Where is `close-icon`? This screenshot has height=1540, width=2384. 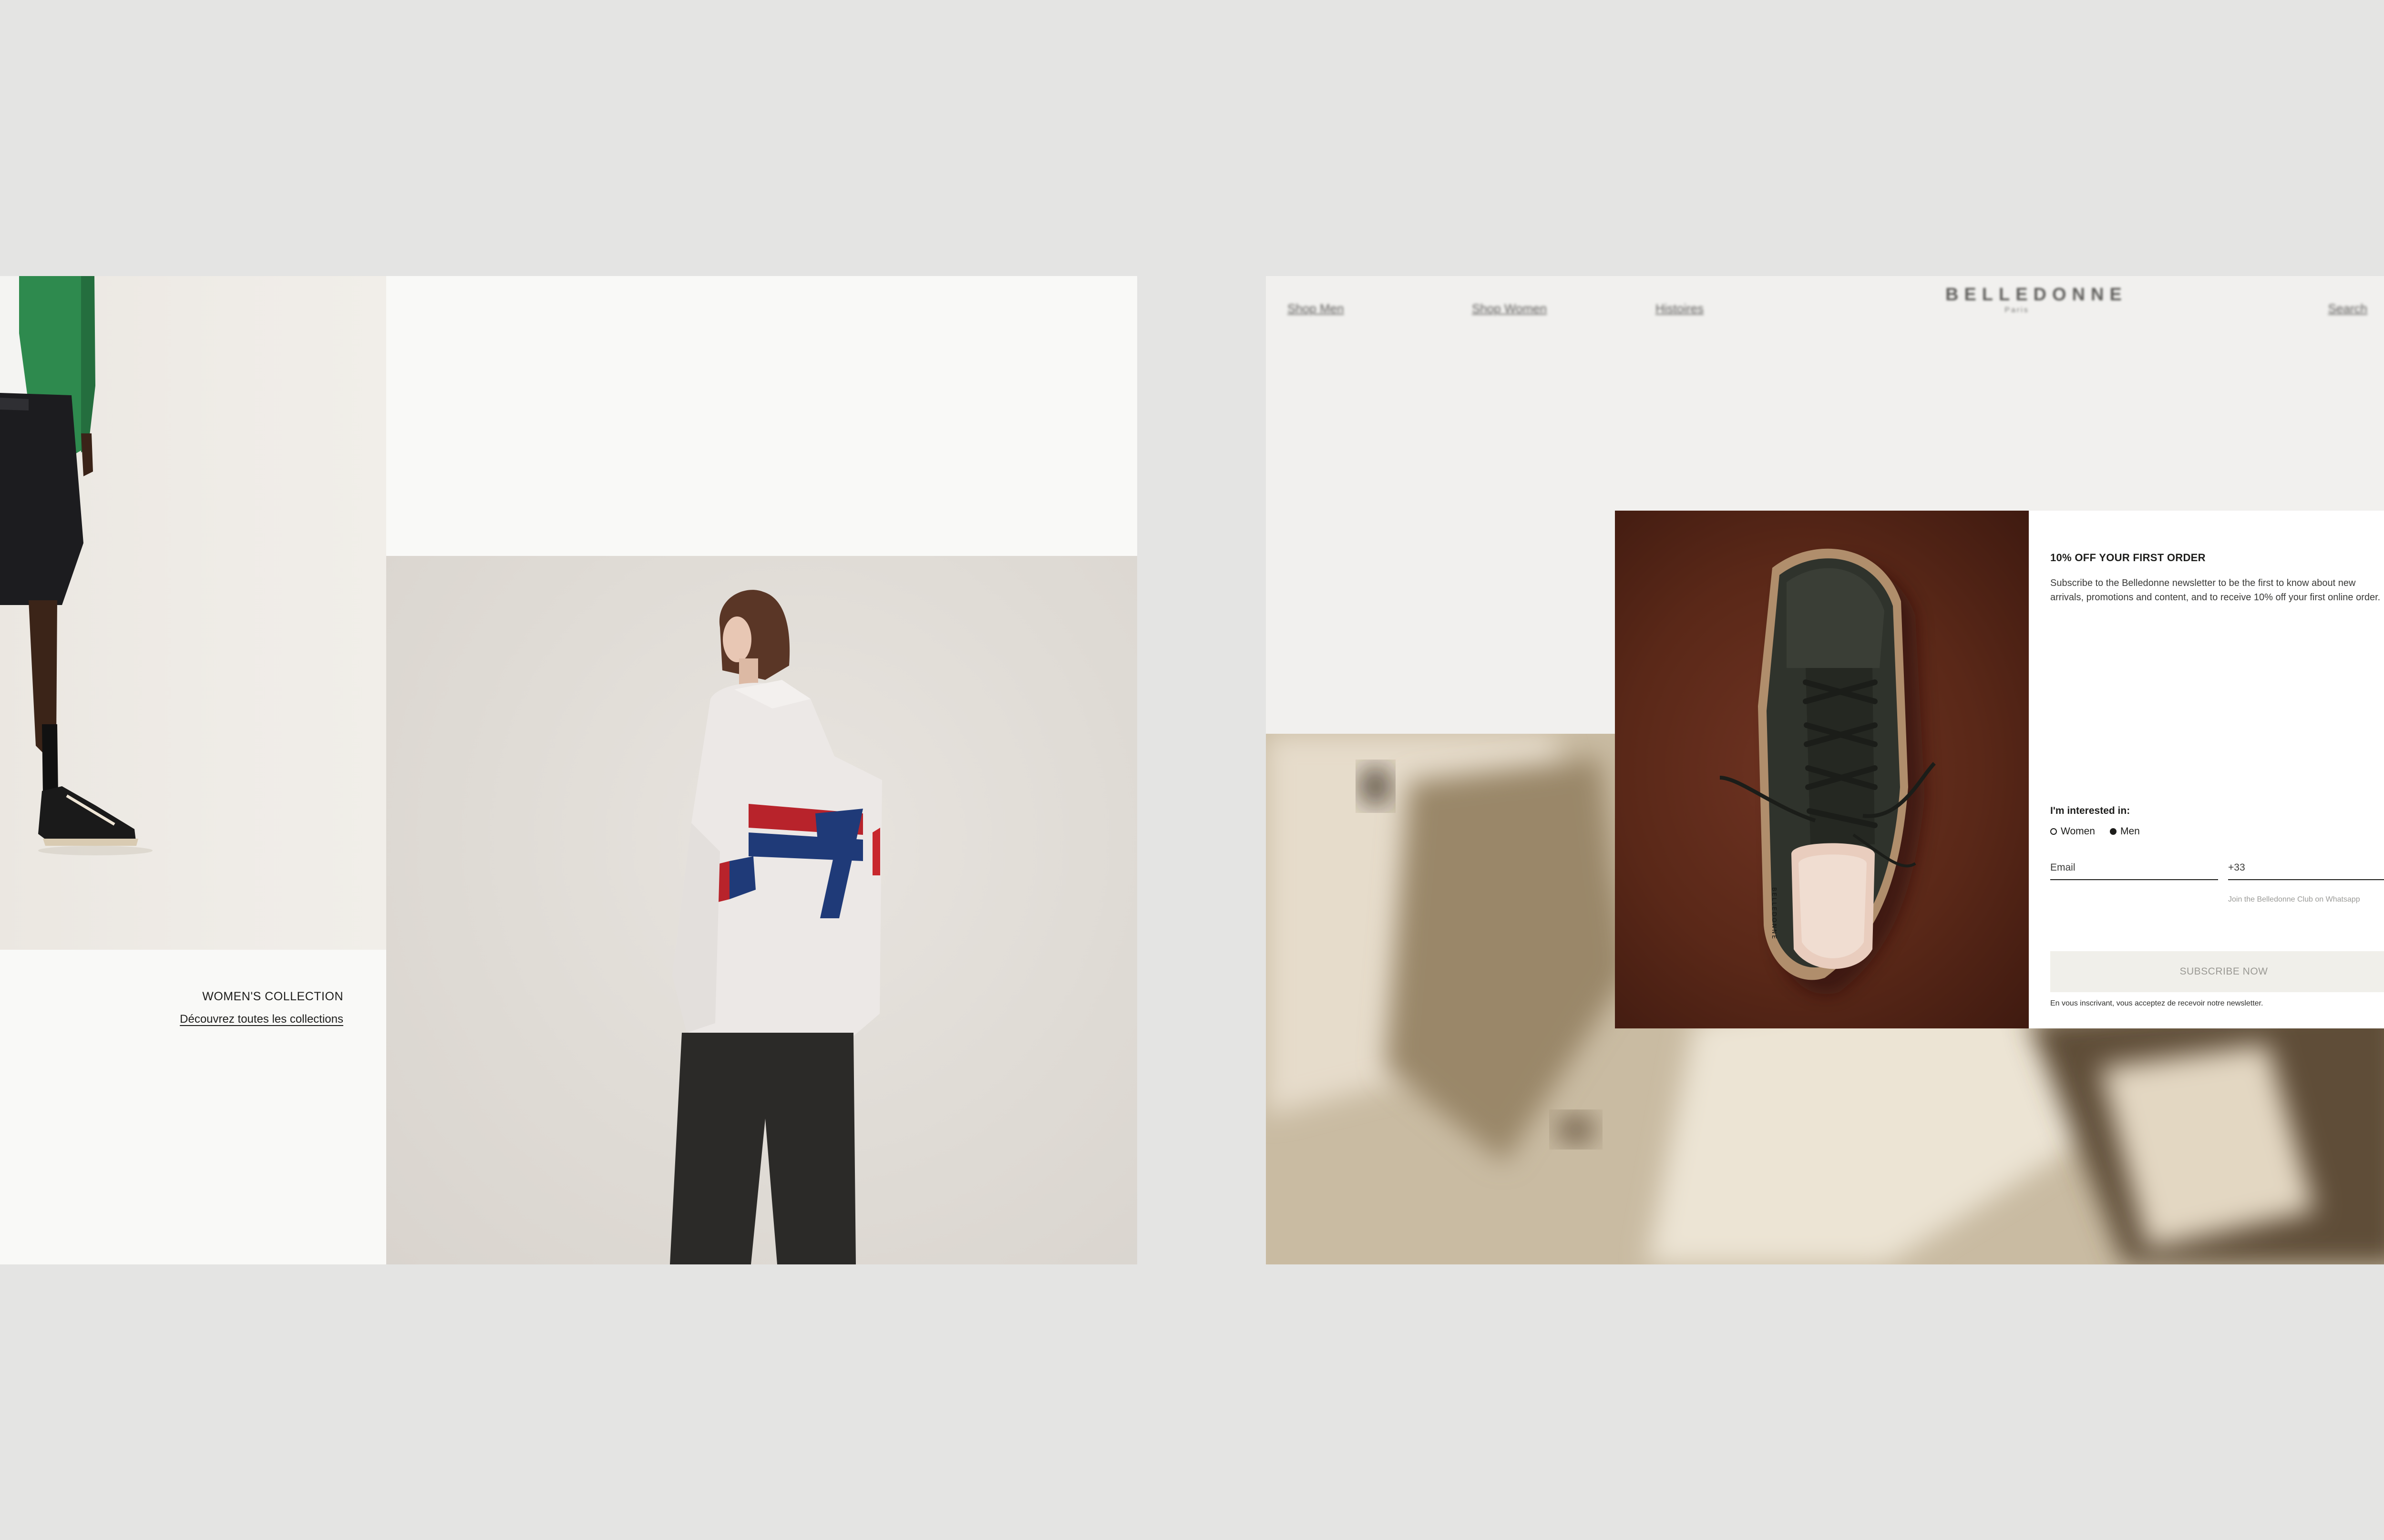 close-icon is located at coordinates (2383, 539).